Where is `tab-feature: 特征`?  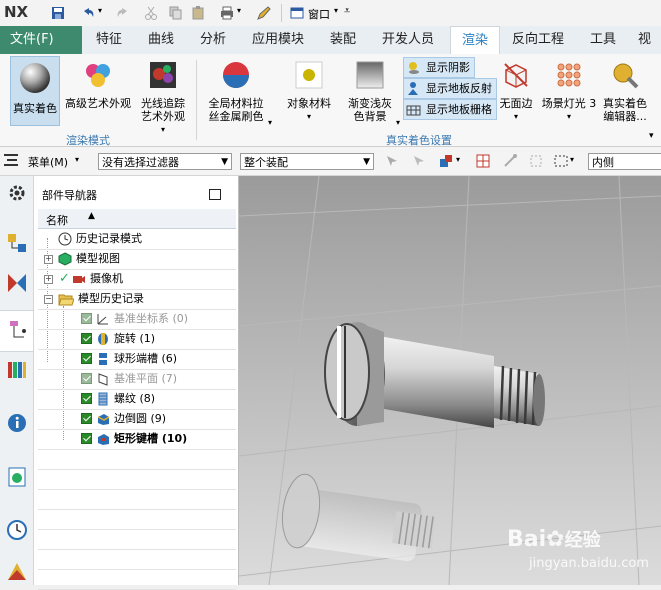
tab-feature: 特征 is located at coordinates (109, 40).